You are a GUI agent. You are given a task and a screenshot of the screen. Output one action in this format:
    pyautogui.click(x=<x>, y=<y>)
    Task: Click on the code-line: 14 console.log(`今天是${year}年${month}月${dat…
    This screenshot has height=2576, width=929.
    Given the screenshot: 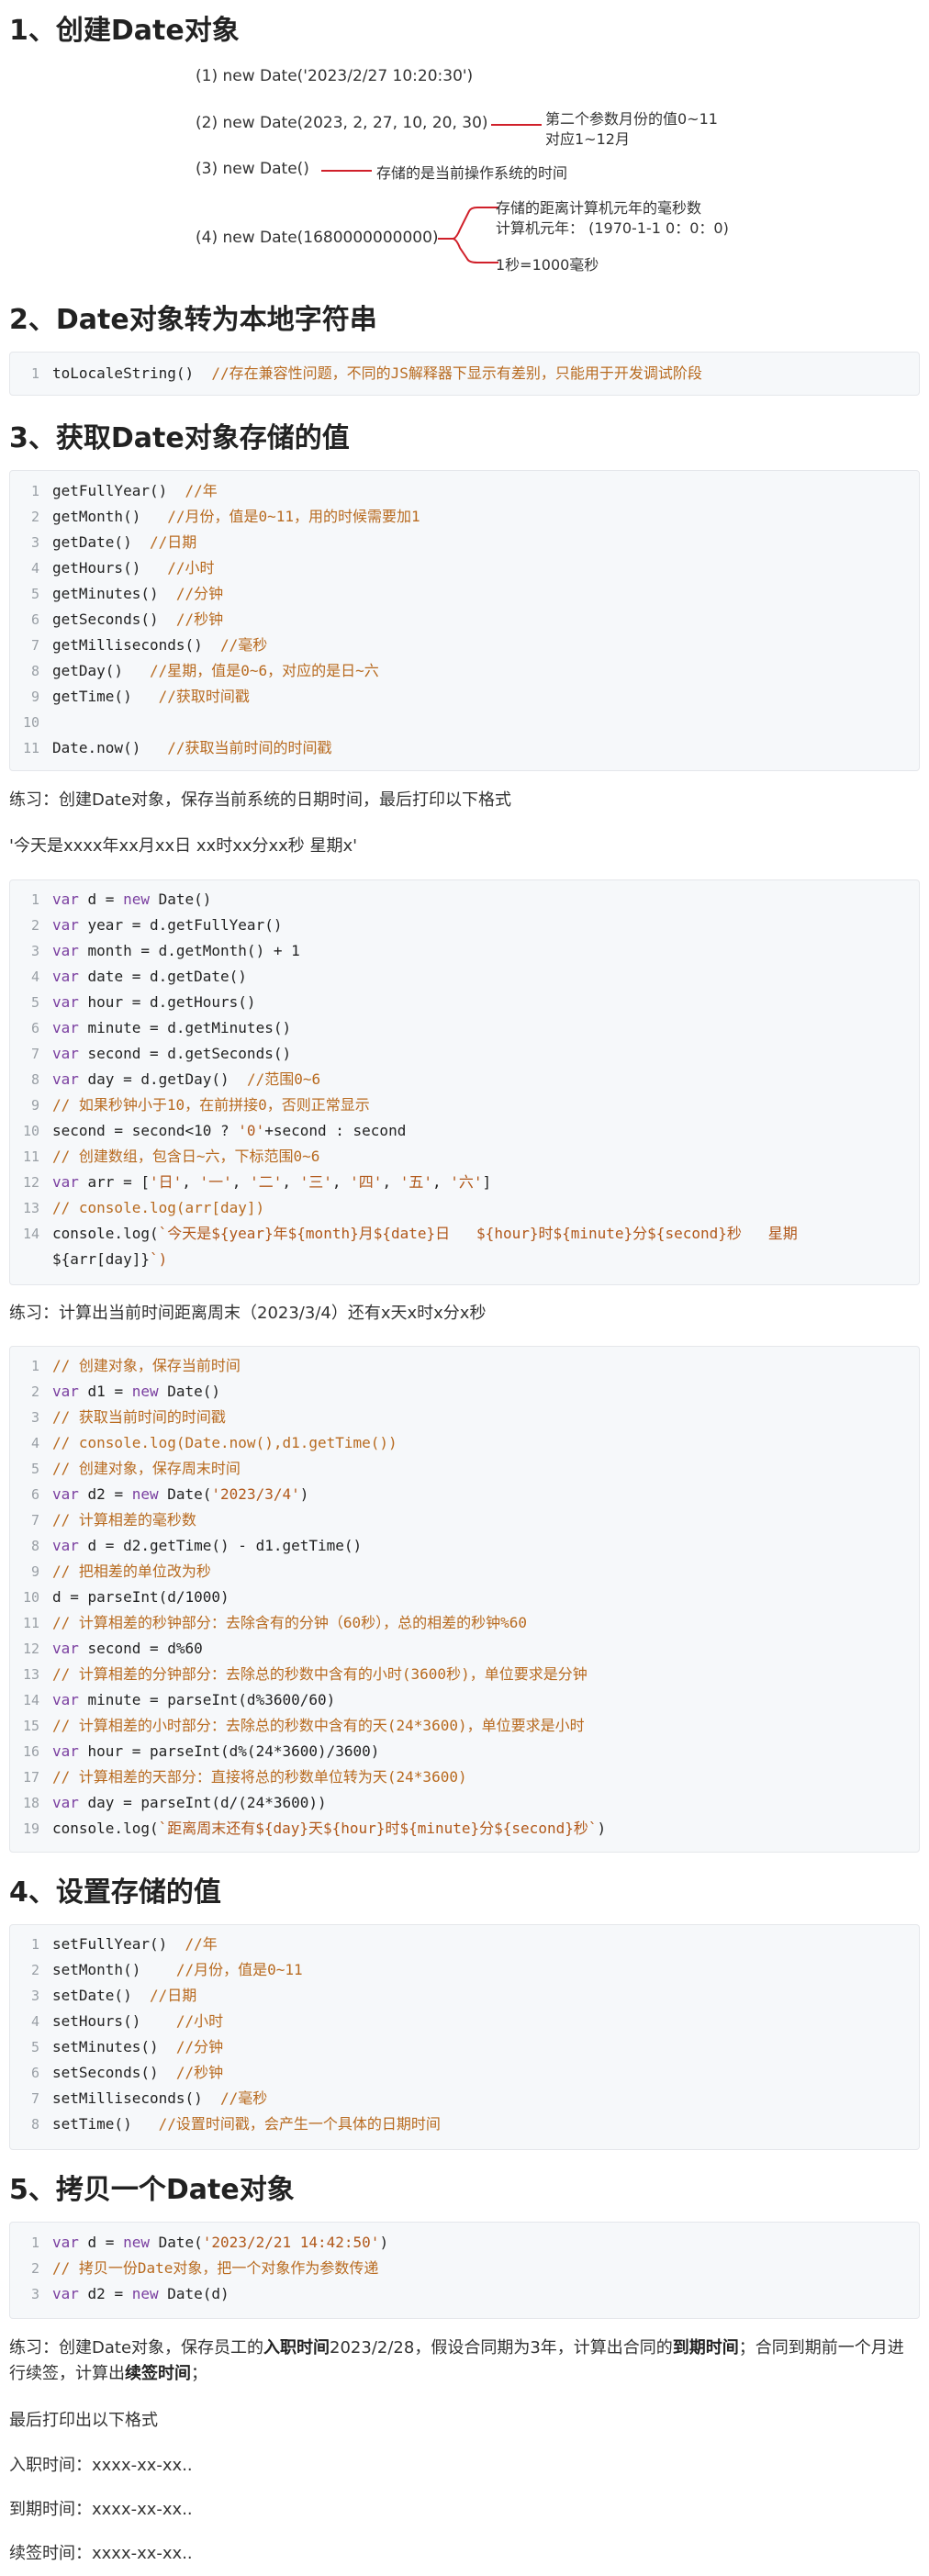 What is the action you would take?
    pyautogui.click(x=464, y=1234)
    